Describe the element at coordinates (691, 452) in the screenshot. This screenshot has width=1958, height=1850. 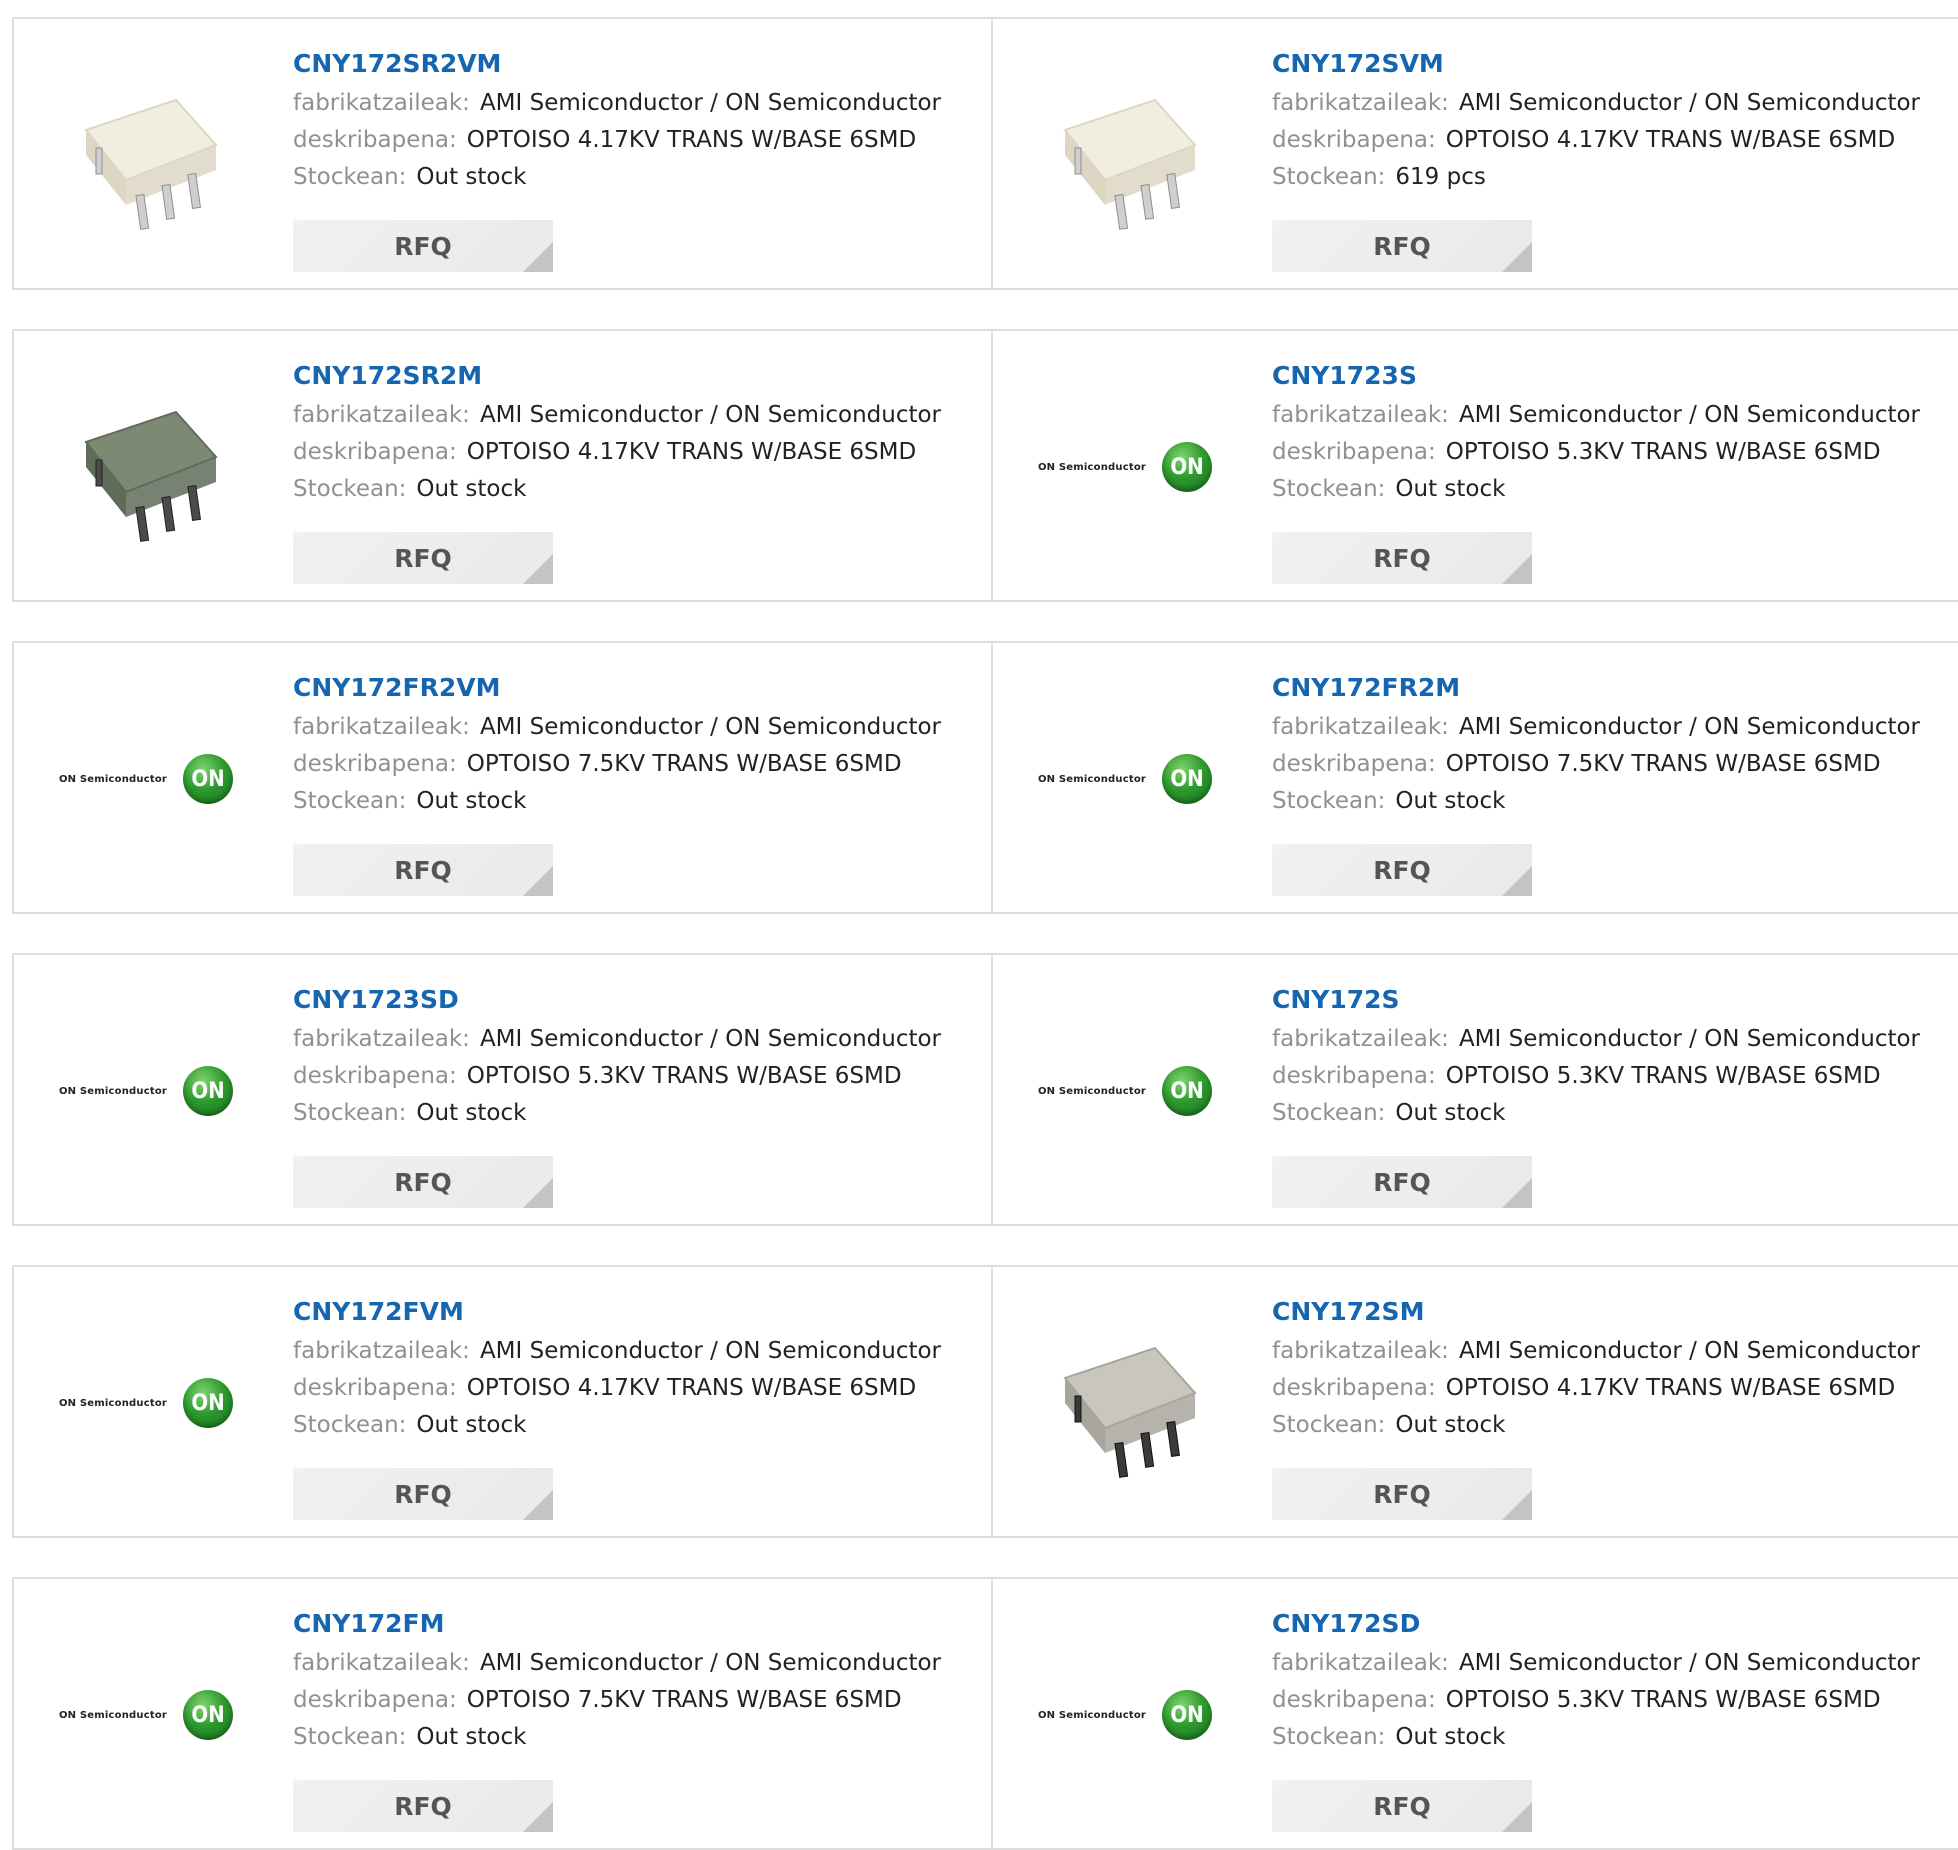
I see `description-value: OPTOISO 4.17KV TRANS W/BASE 6SMD` at that location.